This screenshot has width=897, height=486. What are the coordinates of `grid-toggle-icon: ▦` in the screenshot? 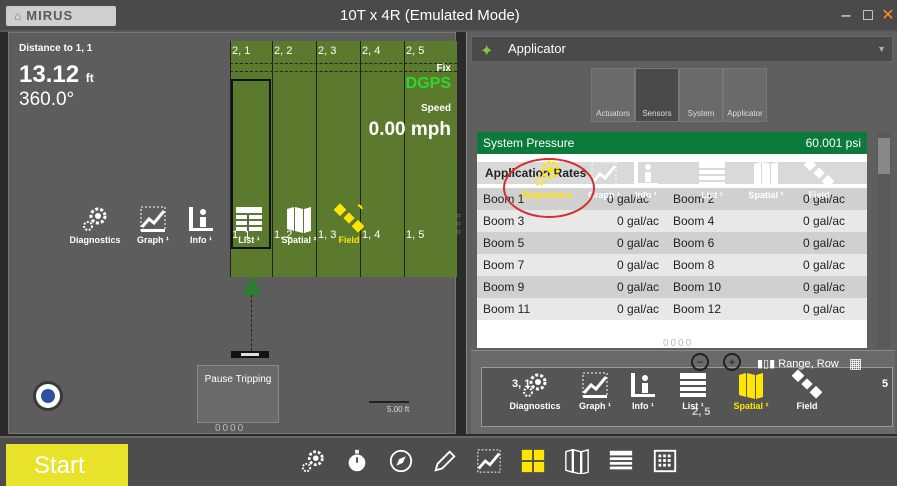 It's located at (855, 363).